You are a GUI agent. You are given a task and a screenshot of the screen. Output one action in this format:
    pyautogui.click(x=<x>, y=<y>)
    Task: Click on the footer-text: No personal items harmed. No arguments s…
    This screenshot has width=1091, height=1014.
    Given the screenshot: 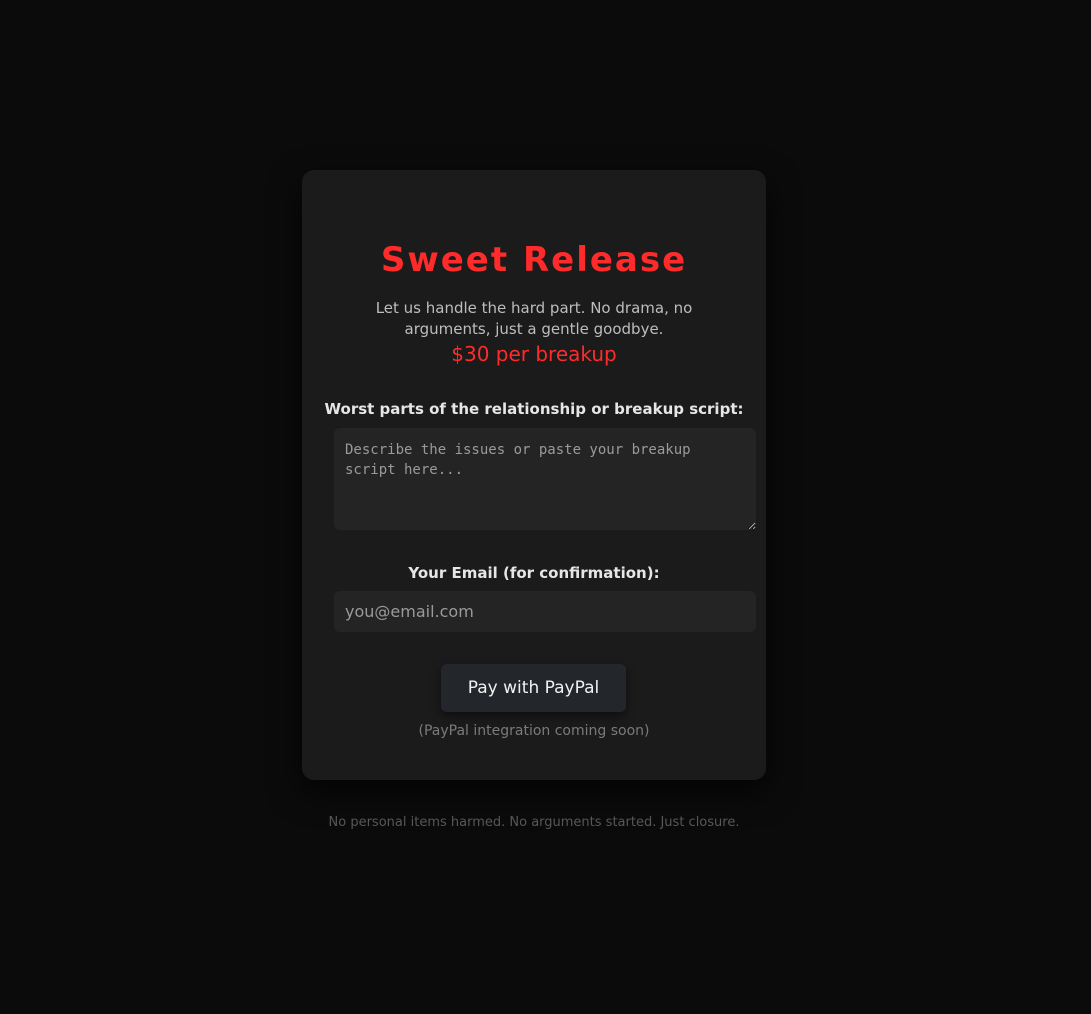 What is the action you would take?
    pyautogui.click(x=534, y=822)
    